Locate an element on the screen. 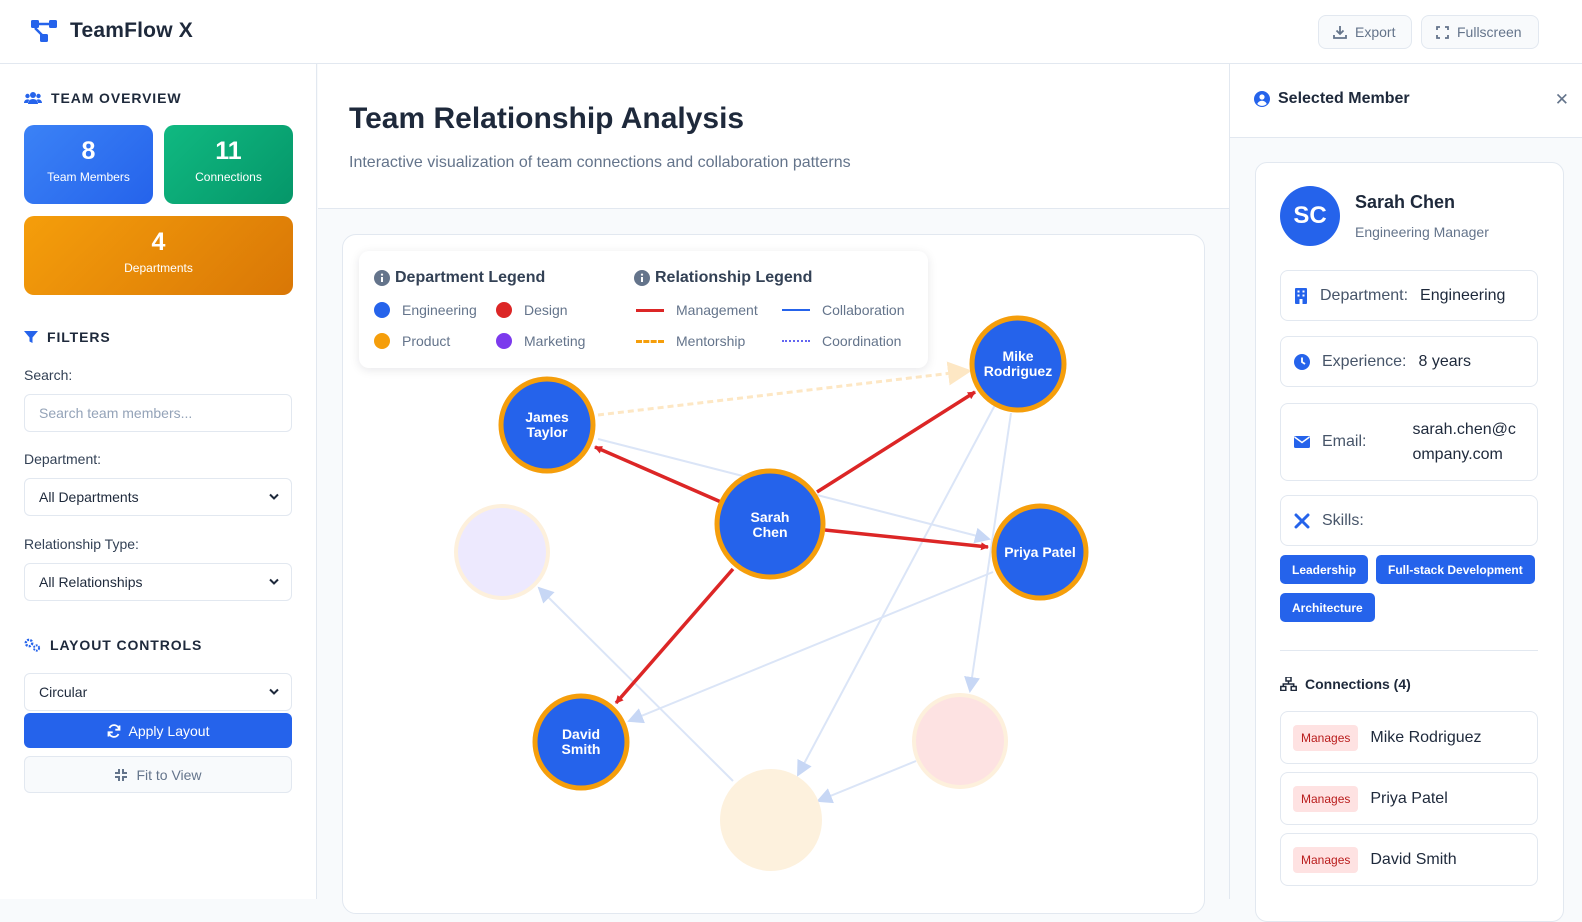 The height and width of the screenshot is (922, 1582). connection-name: Priya Patel is located at coordinates (1409, 798).